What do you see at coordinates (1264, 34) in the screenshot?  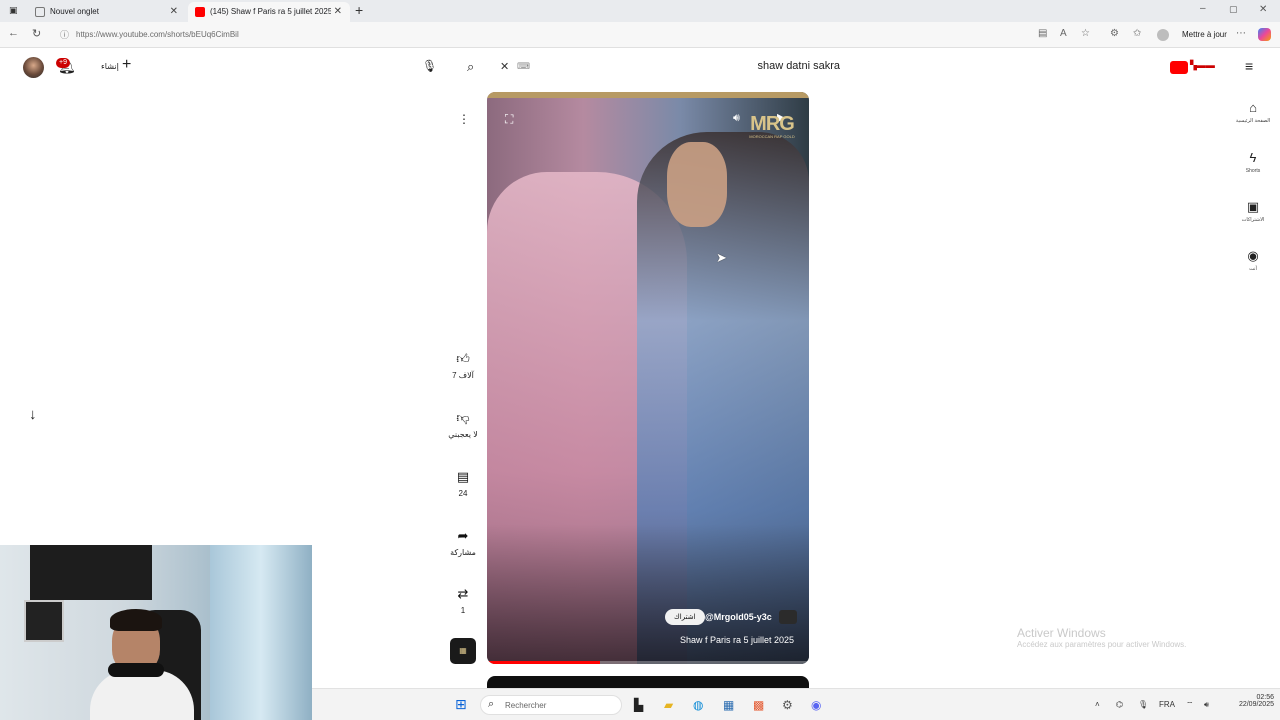 I see `copilot-icon` at bounding box center [1264, 34].